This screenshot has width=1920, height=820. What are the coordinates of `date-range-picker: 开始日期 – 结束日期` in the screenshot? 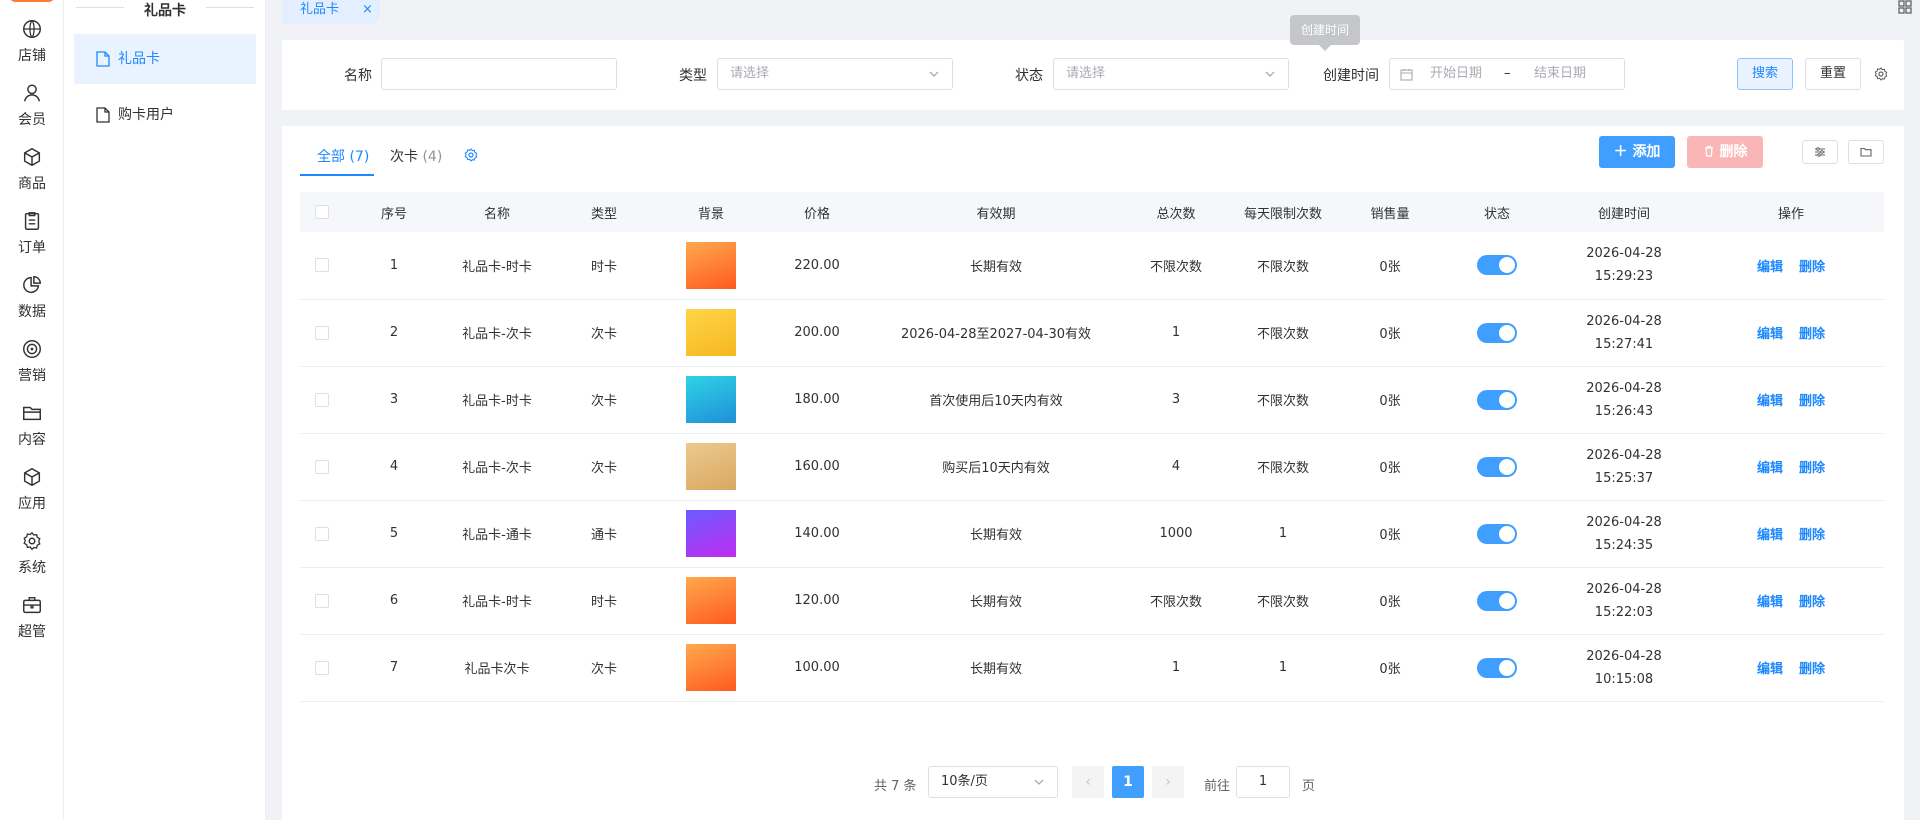 It's located at (1507, 74).